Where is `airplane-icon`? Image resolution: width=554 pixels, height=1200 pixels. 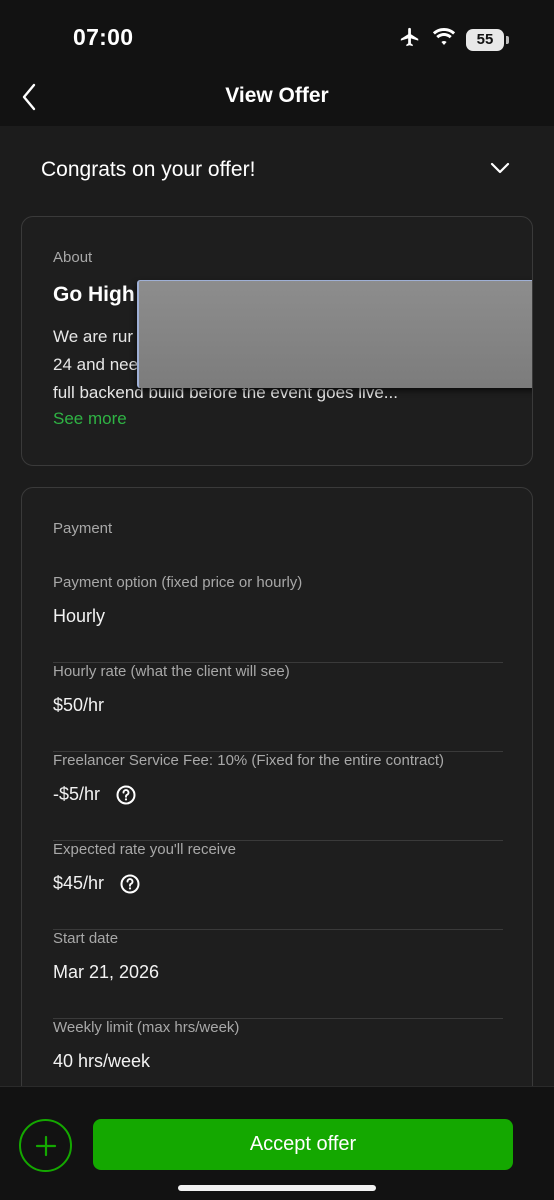 airplane-icon is located at coordinates (410, 39).